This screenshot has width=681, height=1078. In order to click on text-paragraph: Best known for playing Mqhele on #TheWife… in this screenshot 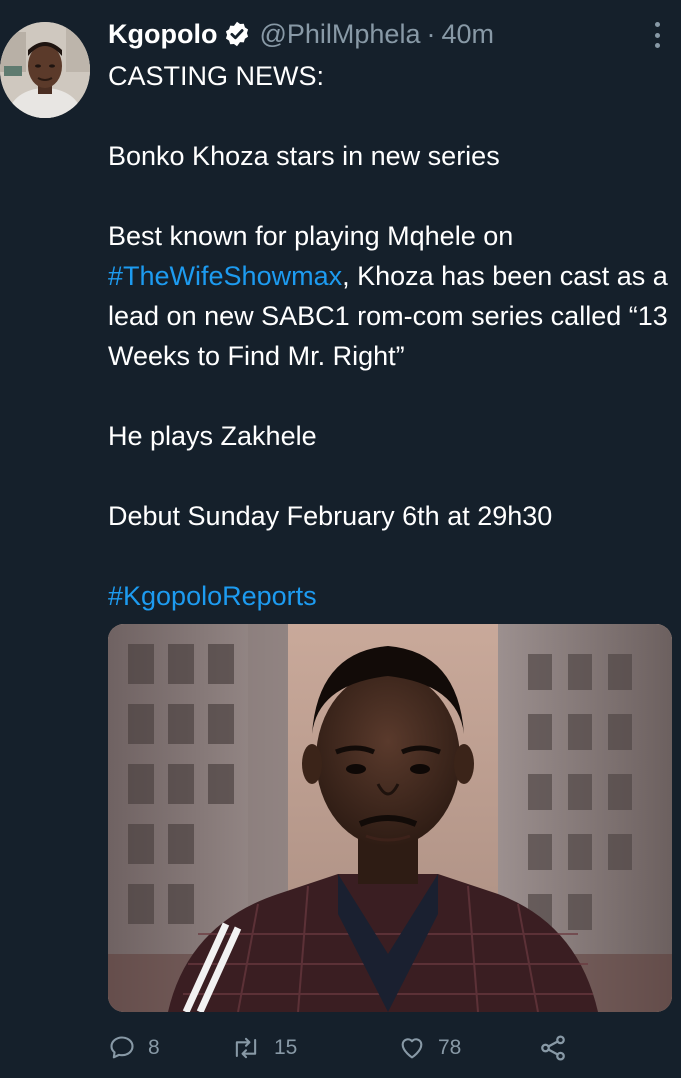, I will do `click(388, 296)`.